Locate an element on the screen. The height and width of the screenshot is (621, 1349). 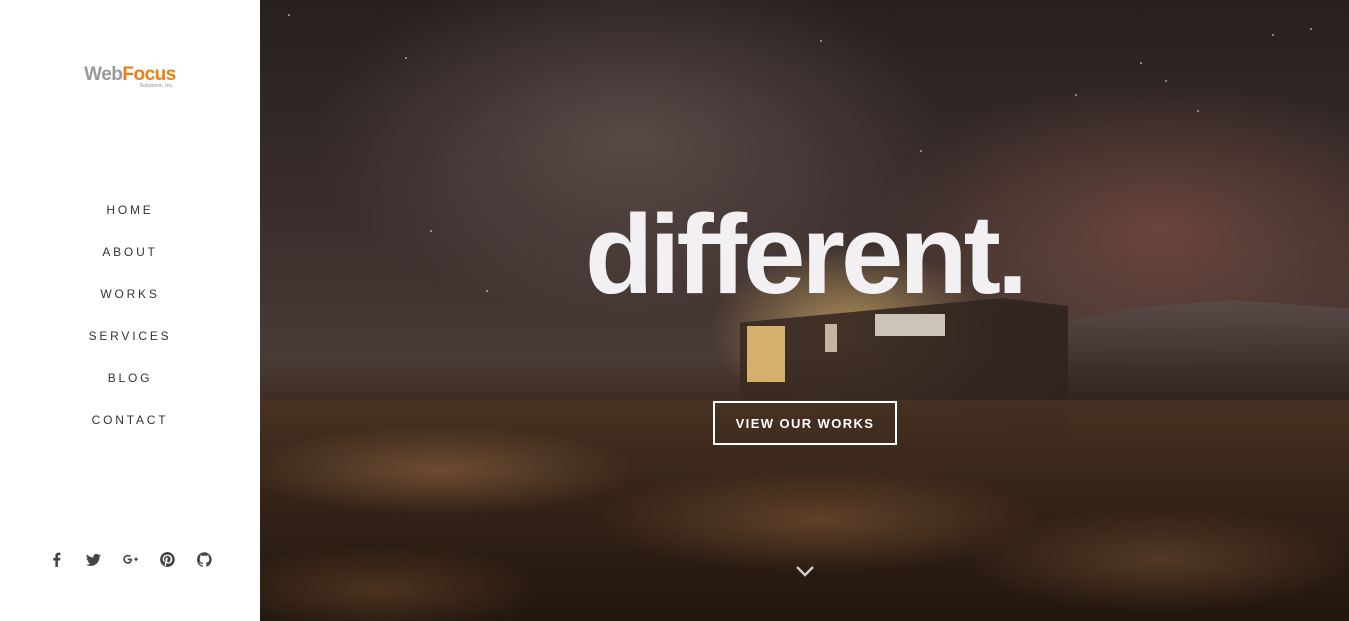
nav-item-label: SERVICES is located at coordinates (130, 336).